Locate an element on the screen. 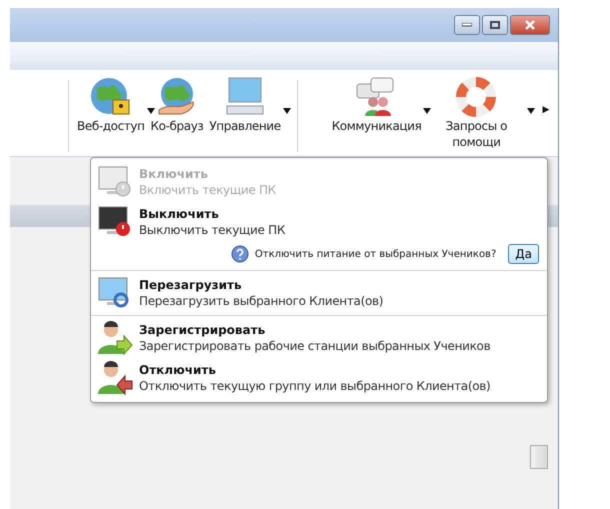  confirm-question: Отключить питание от выбранных Учеников? is located at coordinates (375, 254).